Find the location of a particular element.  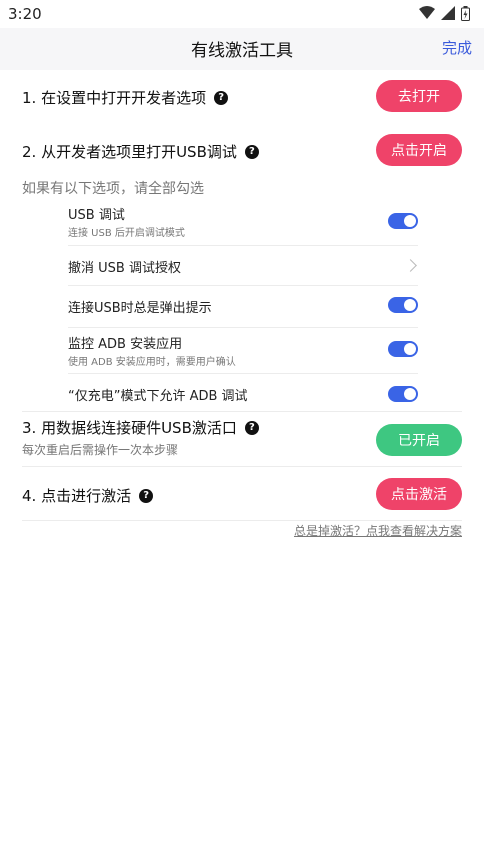

signal-icon is located at coordinates (448, 13).